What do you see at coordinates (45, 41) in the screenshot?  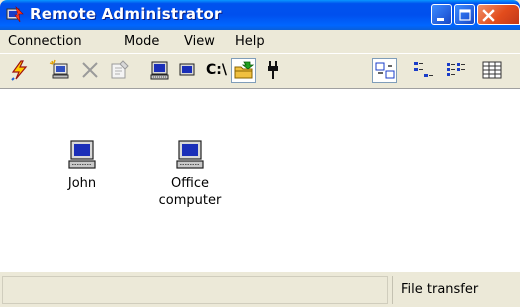 I see `menu-connection: Connection` at bounding box center [45, 41].